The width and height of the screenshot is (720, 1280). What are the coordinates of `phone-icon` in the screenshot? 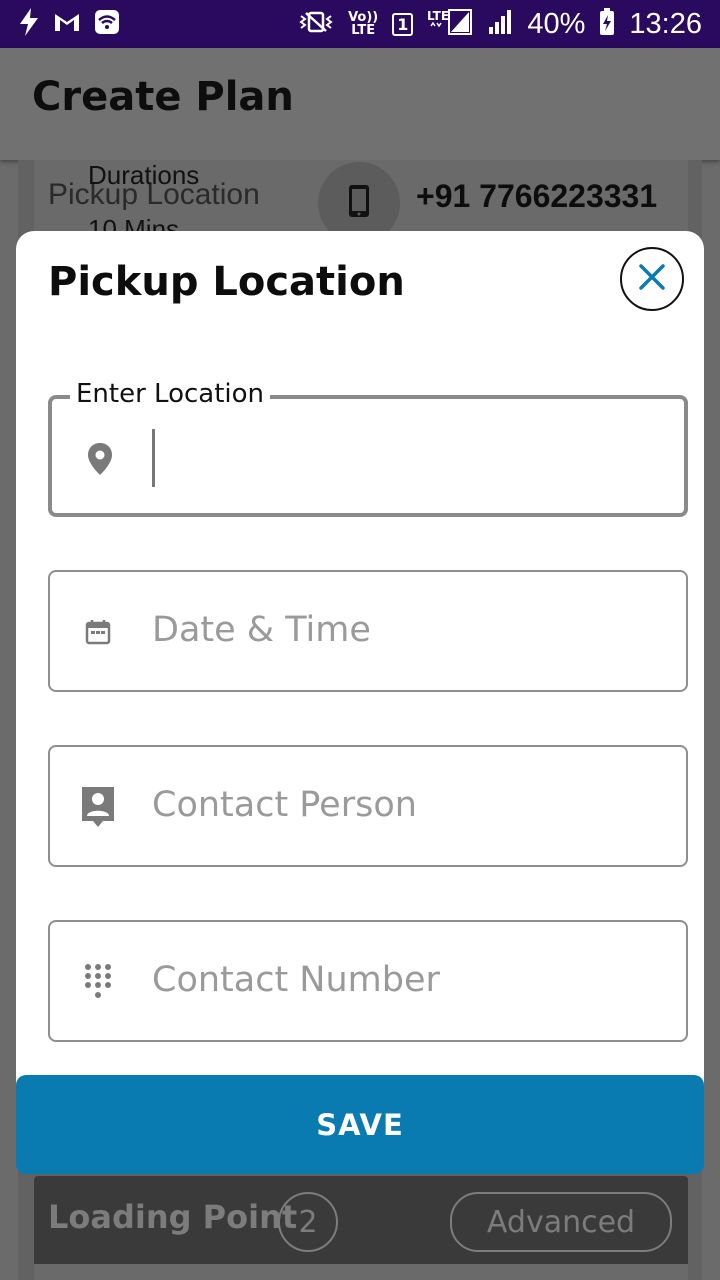 It's located at (359, 203).